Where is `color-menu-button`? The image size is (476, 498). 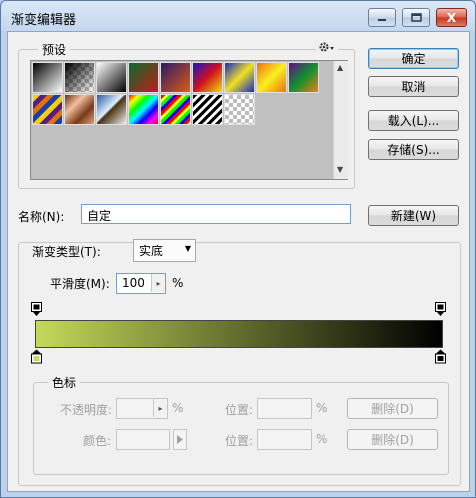 color-menu-button is located at coordinates (180, 439).